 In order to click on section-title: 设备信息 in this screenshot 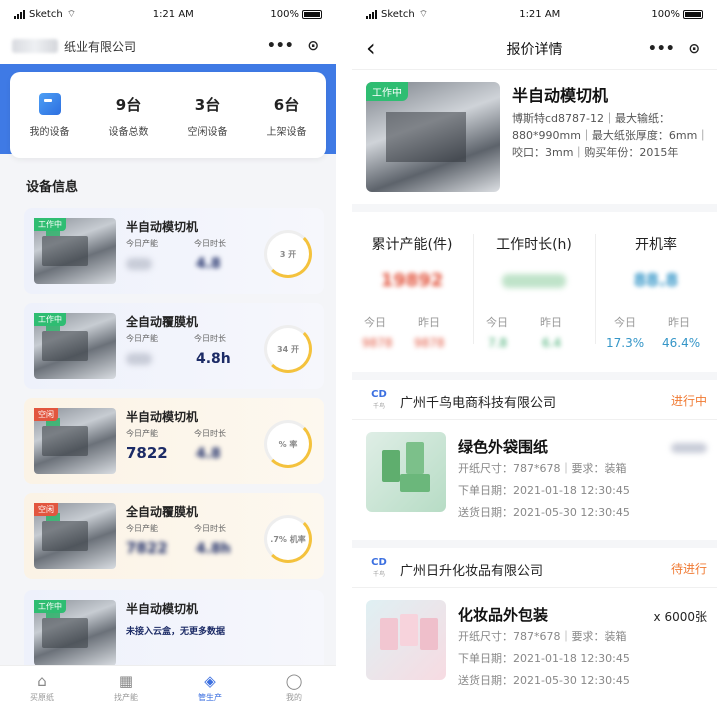, I will do `click(52, 187)`.